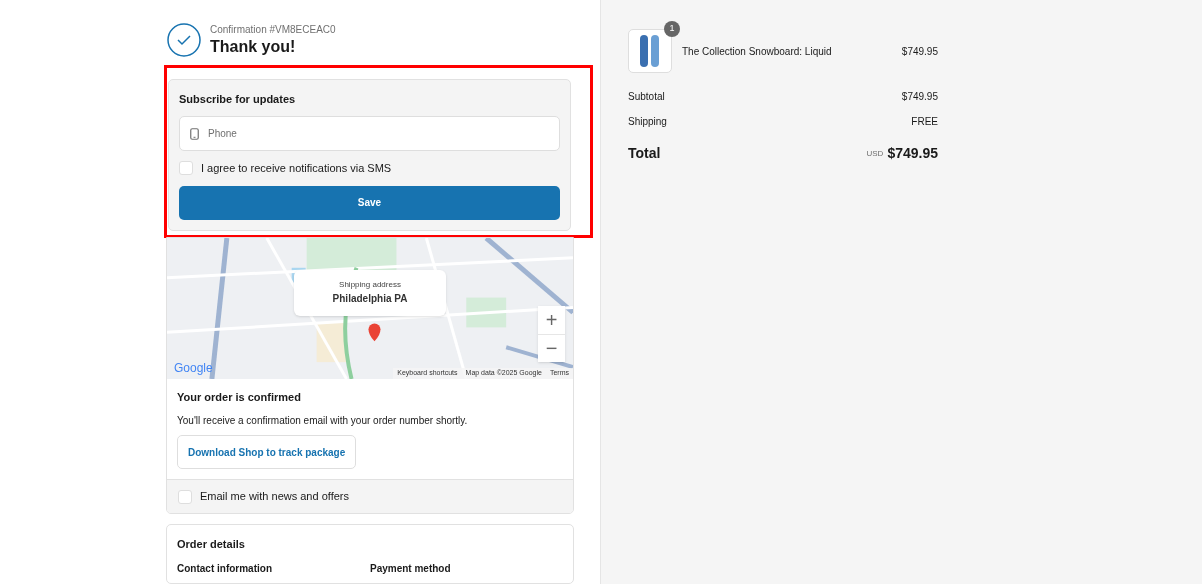  What do you see at coordinates (184, 39) in the screenshot?
I see `checkmark-circle-icon` at bounding box center [184, 39].